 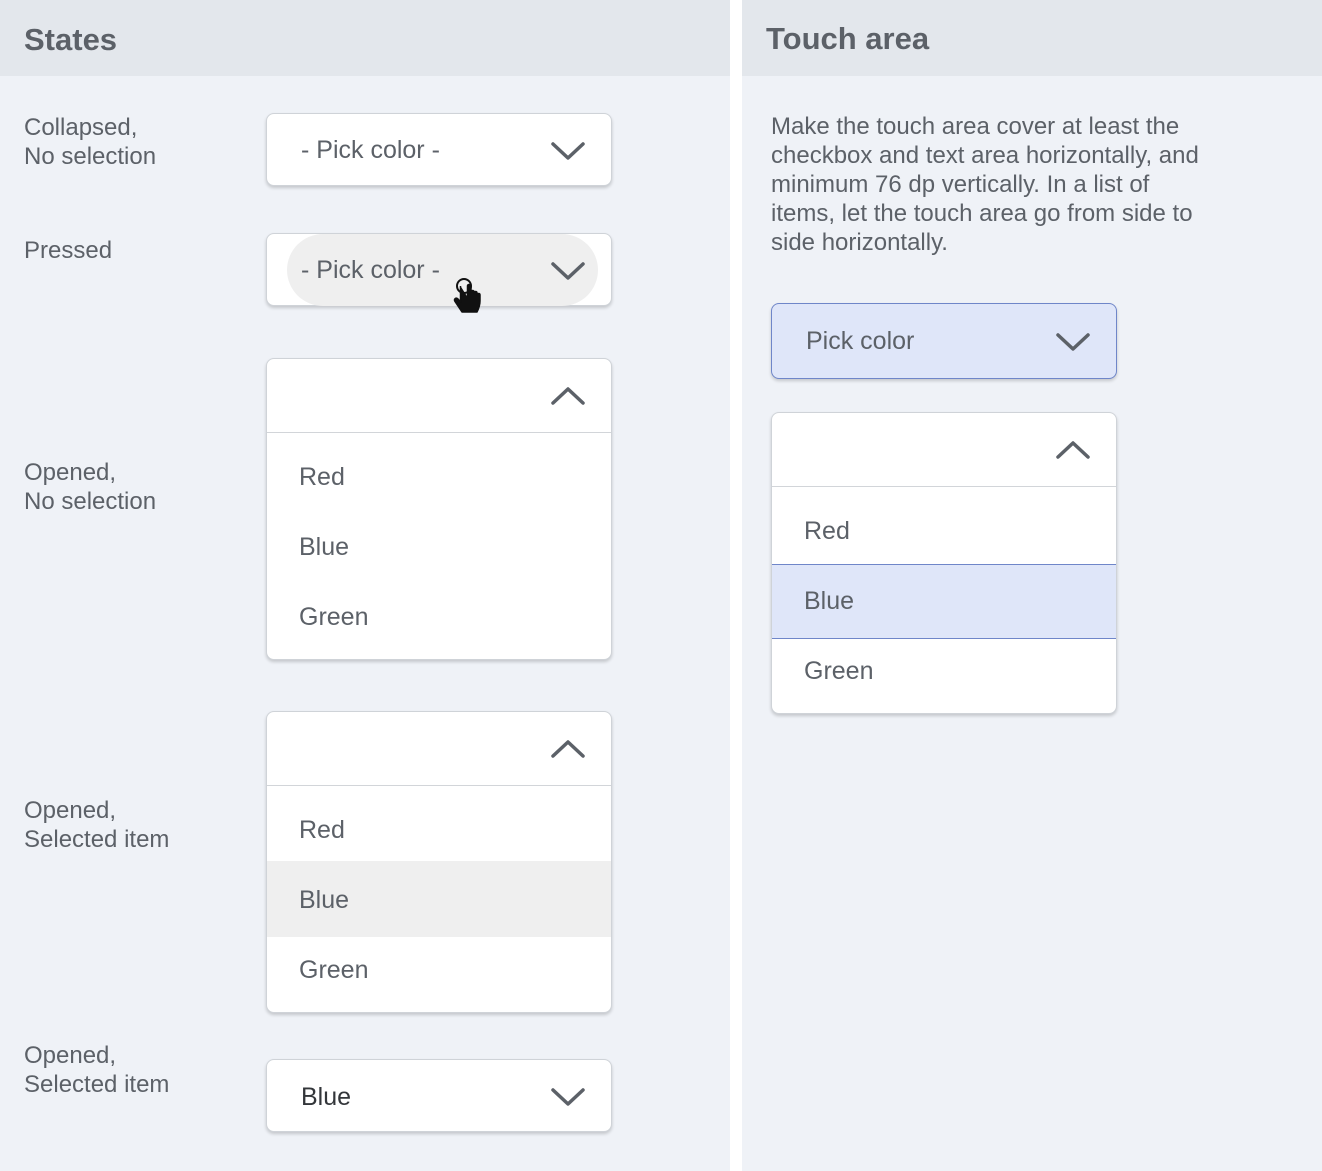 What do you see at coordinates (68, 250) in the screenshot?
I see `row-label-pressed: Pressed` at bounding box center [68, 250].